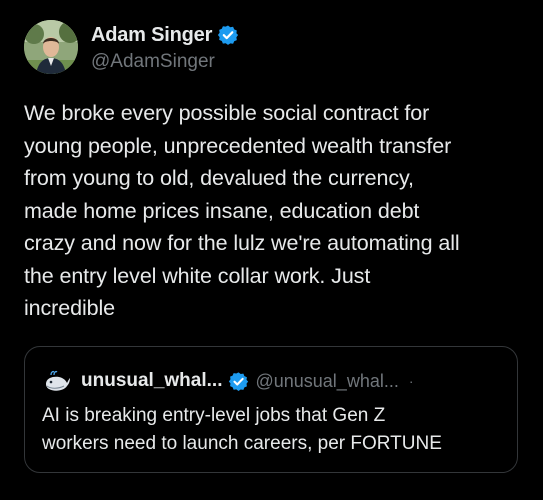 Image resolution: width=543 pixels, height=500 pixels. What do you see at coordinates (153, 62) in the screenshot?
I see `author-handle: @AdamSinger` at bounding box center [153, 62].